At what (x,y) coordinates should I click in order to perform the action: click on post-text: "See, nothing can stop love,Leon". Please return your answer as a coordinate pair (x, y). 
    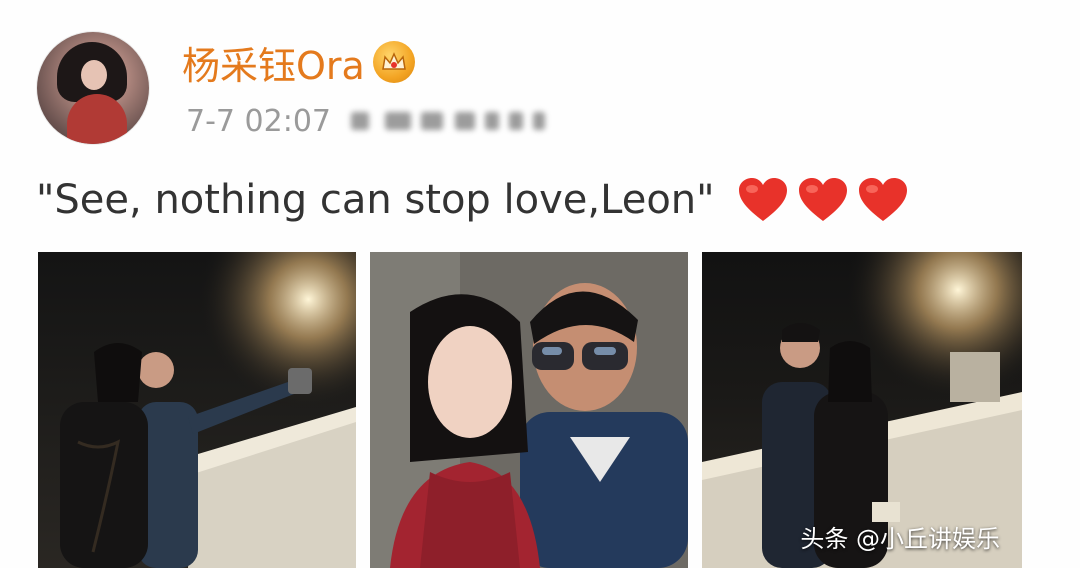
    Looking at the image, I should click on (375, 200).